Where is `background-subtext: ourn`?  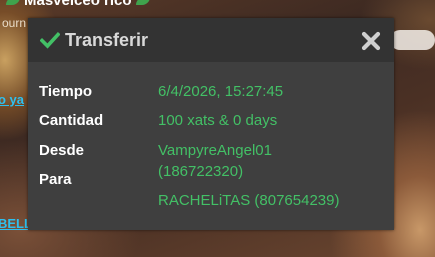 background-subtext: ourn is located at coordinates (14, 23).